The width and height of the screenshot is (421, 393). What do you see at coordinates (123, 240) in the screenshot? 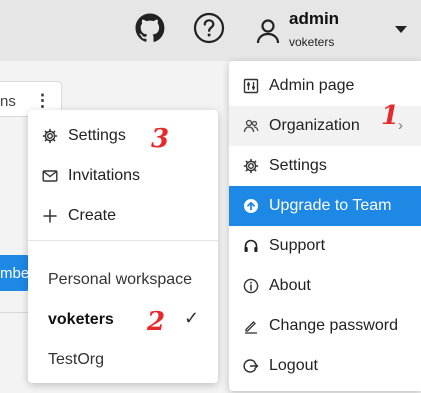
I see `submenu-divider` at bounding box center [123, 240].